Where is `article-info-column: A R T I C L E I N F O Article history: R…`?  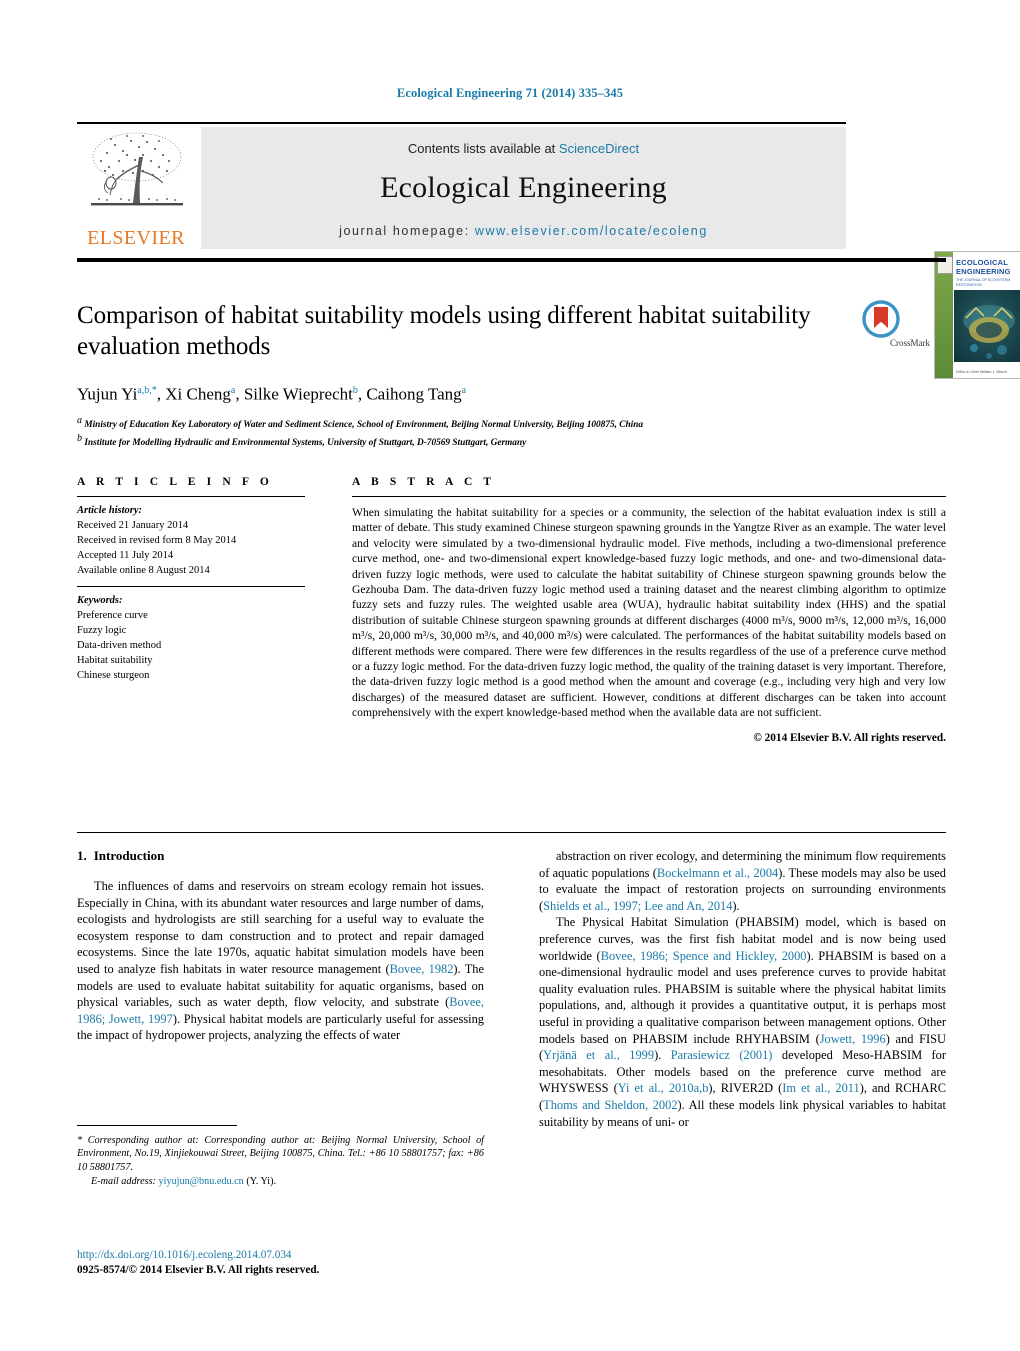 article-info-column: A R T I C L E I N F O Article history: R… is located at coordinates (191, 579).